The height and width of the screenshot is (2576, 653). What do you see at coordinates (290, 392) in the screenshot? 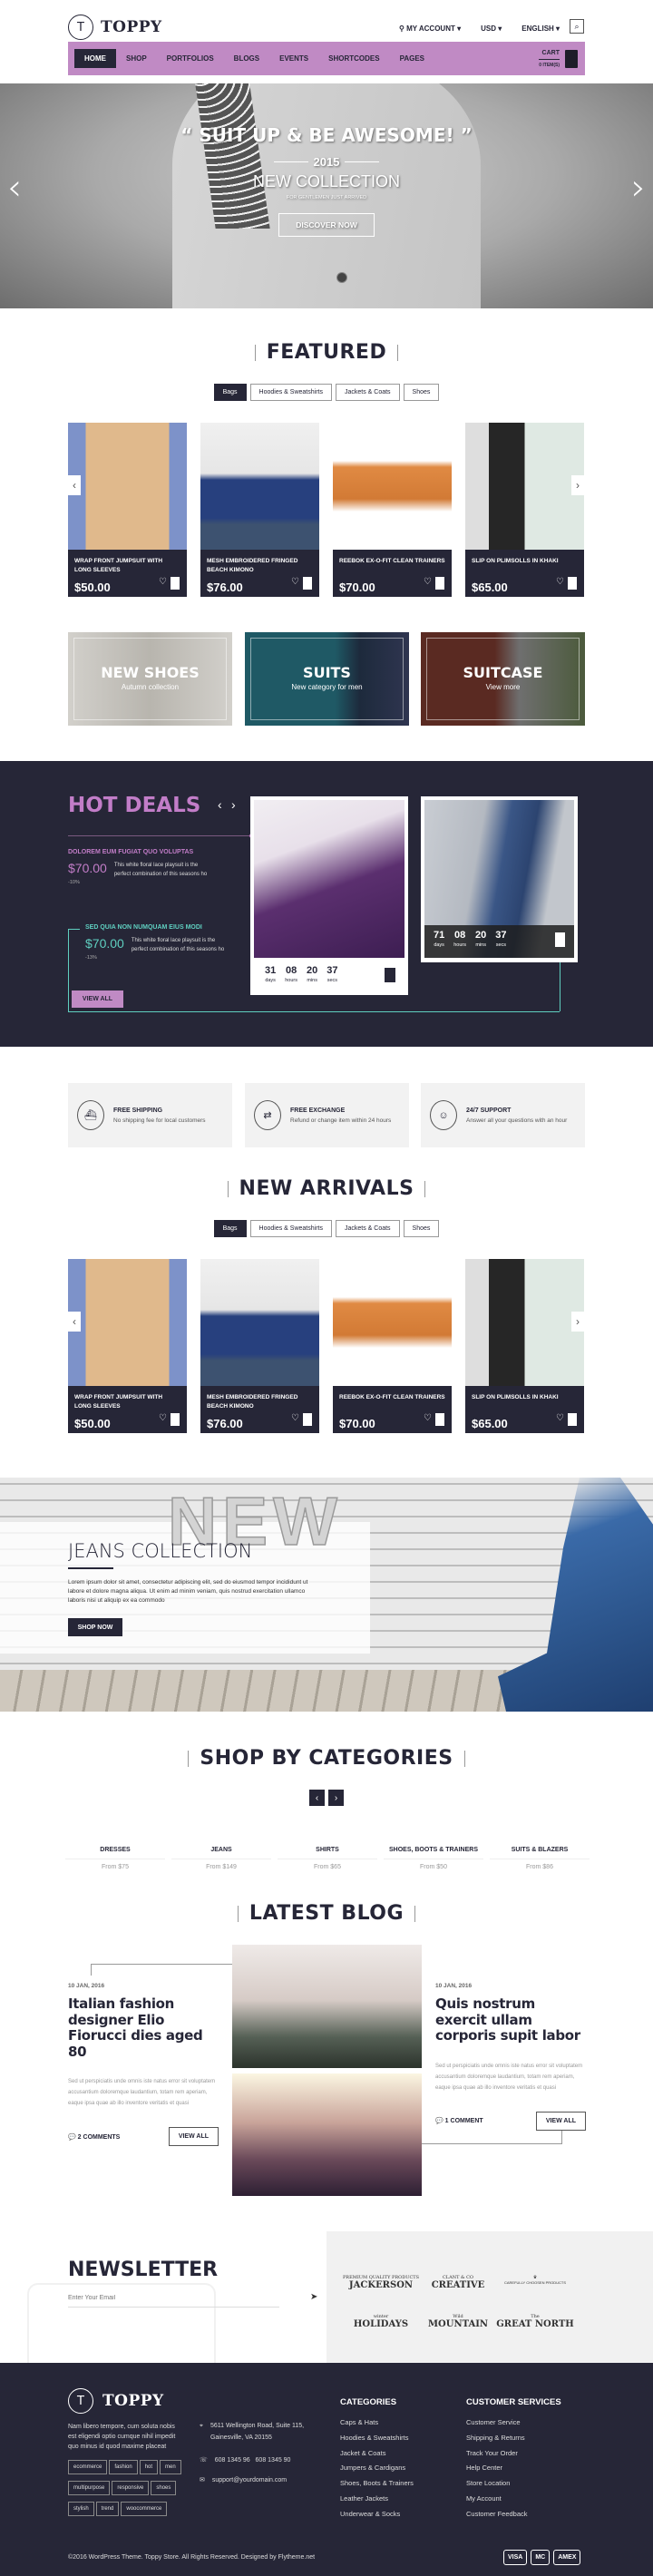
I see `tab-hoodies-sweatshirts: Hoodies & Sweatshirts` at bounding box center [290, 392].